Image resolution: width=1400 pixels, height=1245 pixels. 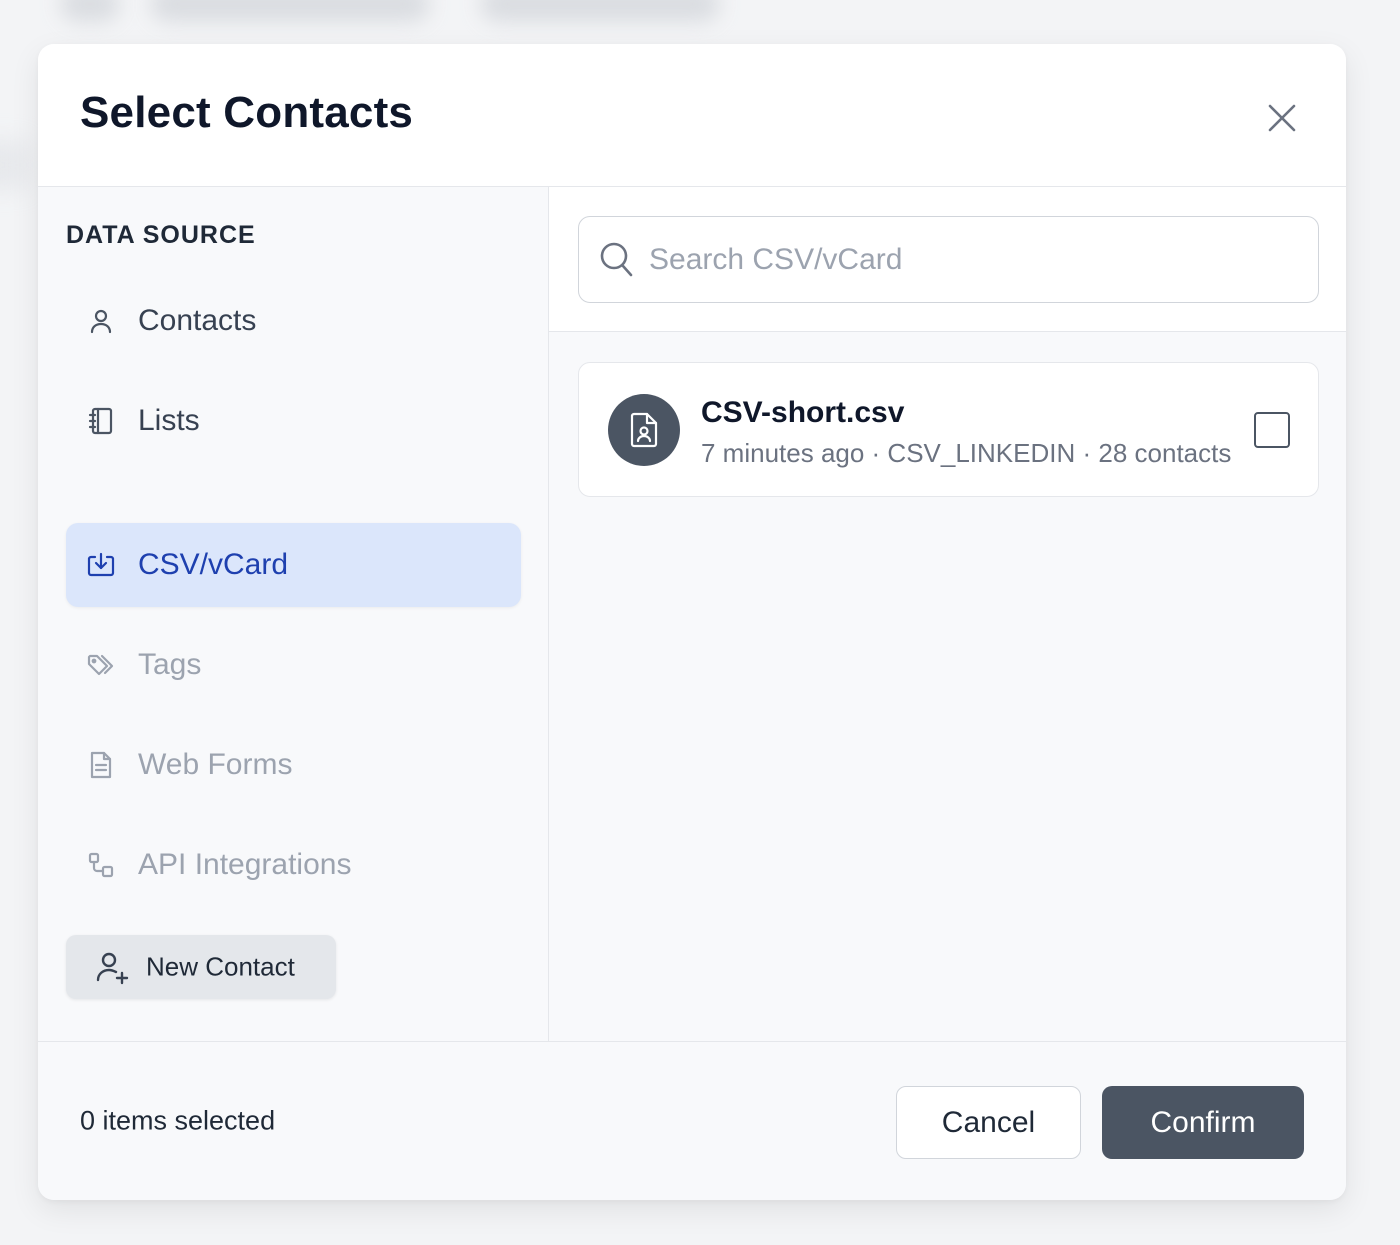 What do you see at coordinates (197, 320) in the screenshot?
I see `sidebar-item-label: Contacts` at bounding box center [197, 320].